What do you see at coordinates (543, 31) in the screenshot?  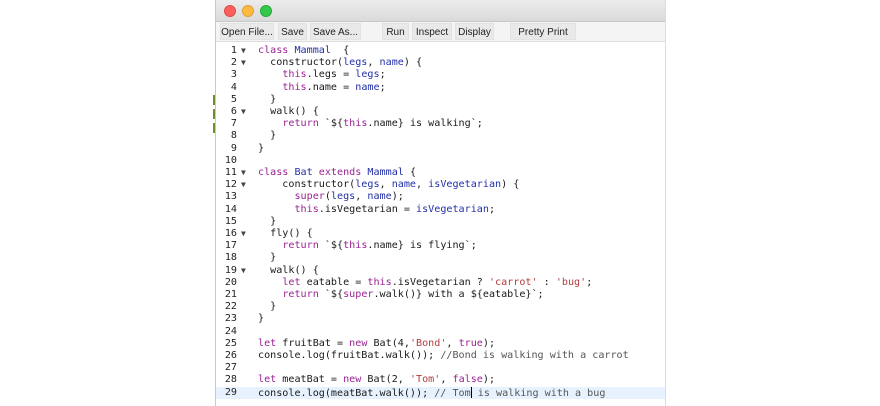 I see `pretty-print-button: Pretty Print` at bounding box center [543, 31].